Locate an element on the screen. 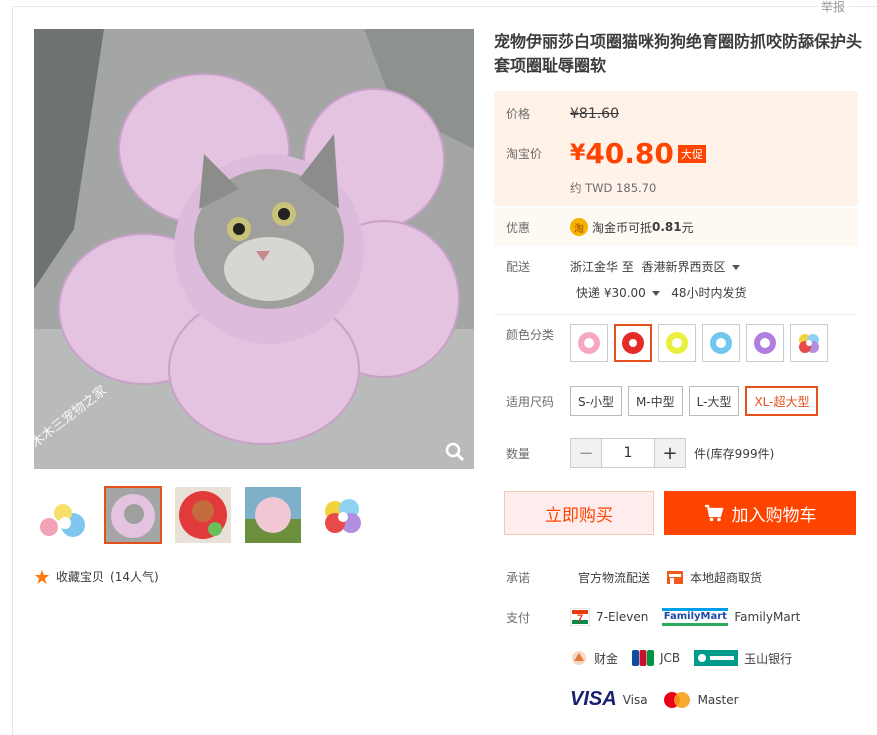  report-link: 举报 is located at coordinates (832, 7).